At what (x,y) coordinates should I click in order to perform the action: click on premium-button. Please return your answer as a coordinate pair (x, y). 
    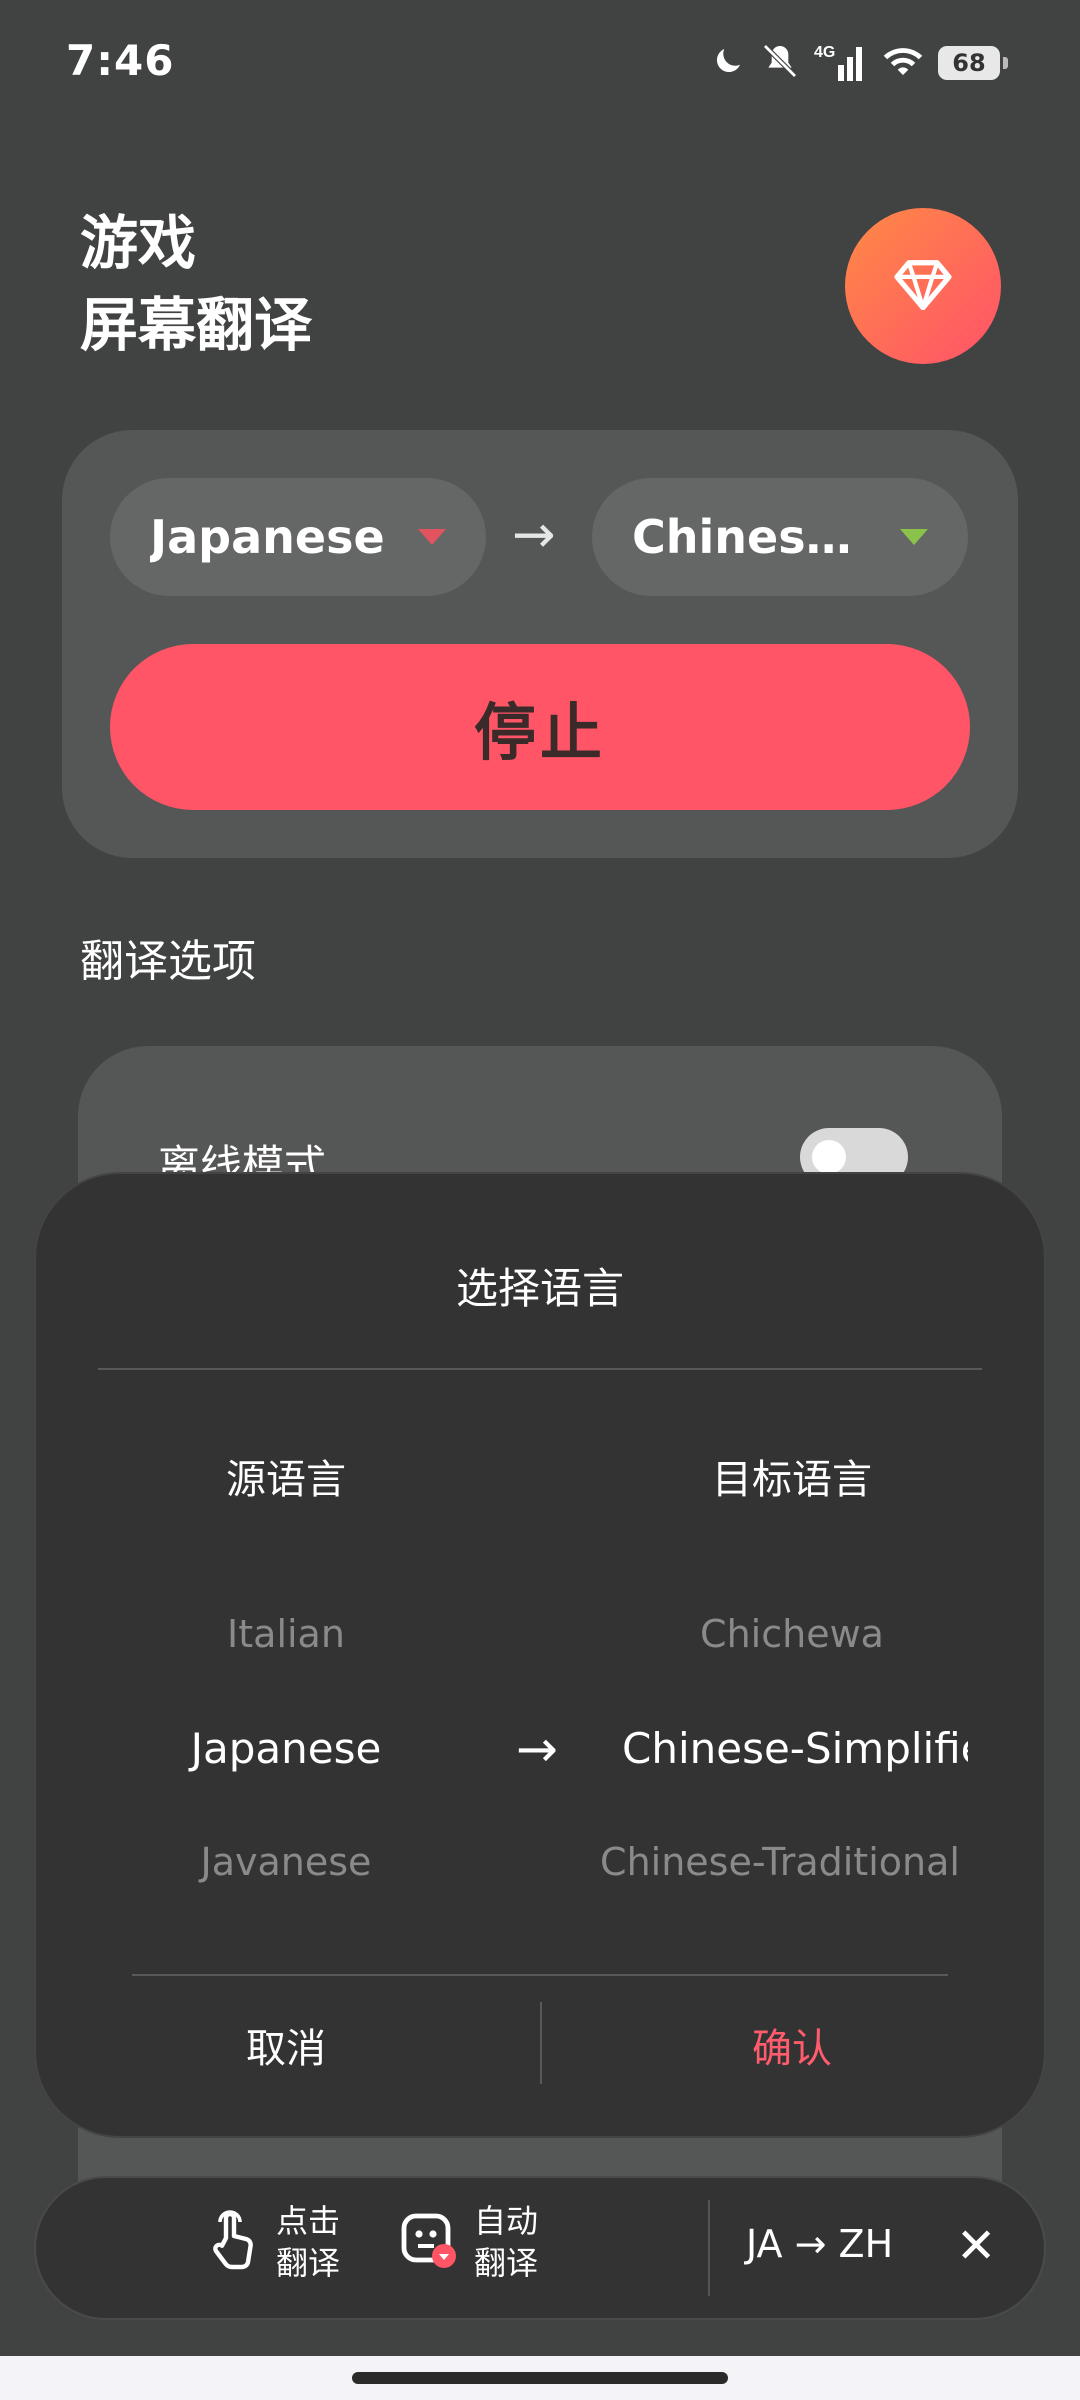
    Looking at the image, I should click on (923, 286).